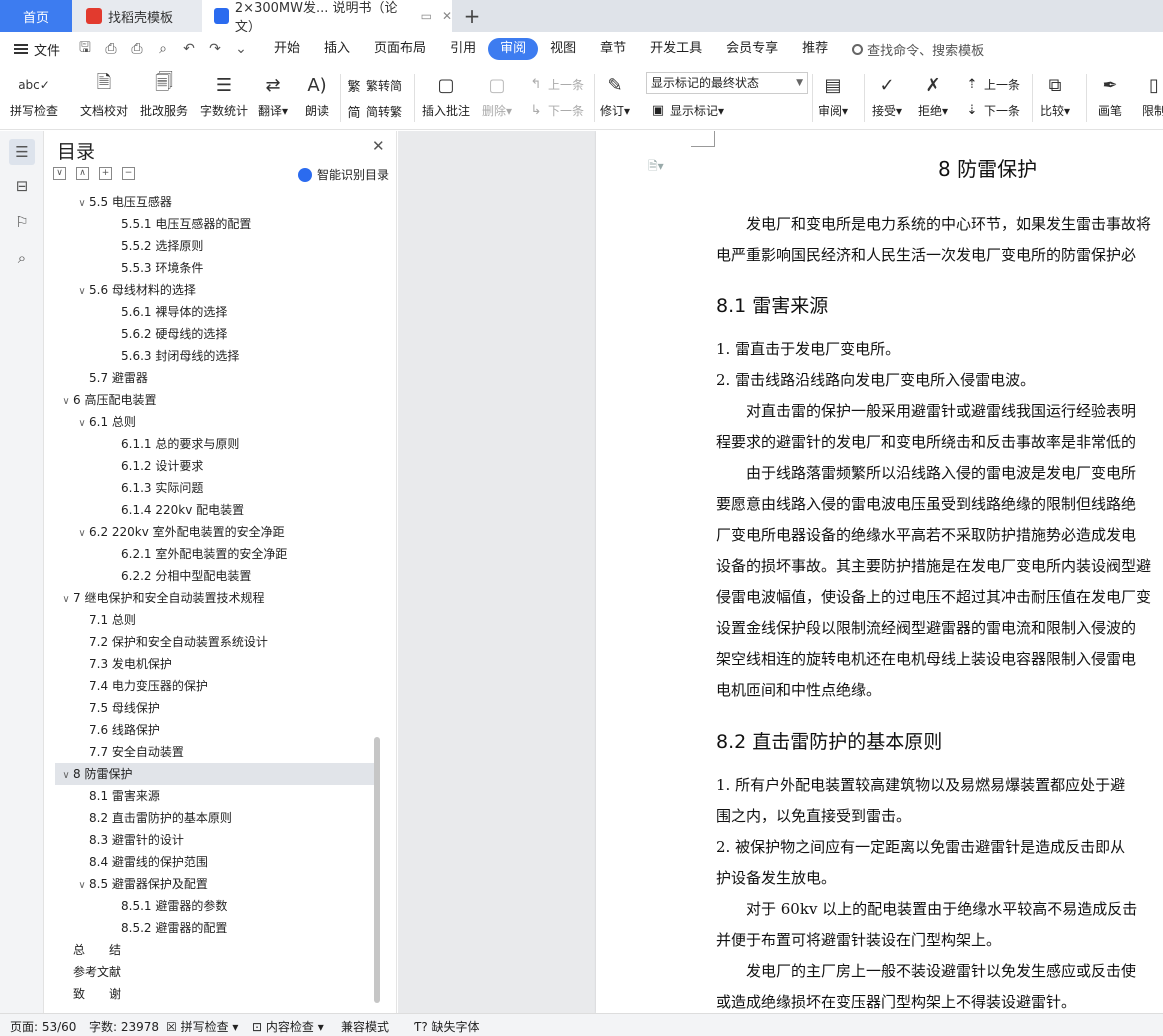 This screenshot has width=1163, height=1036. What do you see at coordinates (215, 400) in the screenshot?
I see `toc-item: ∨ 6 高压配电装置` at bounding box center [215, 400].